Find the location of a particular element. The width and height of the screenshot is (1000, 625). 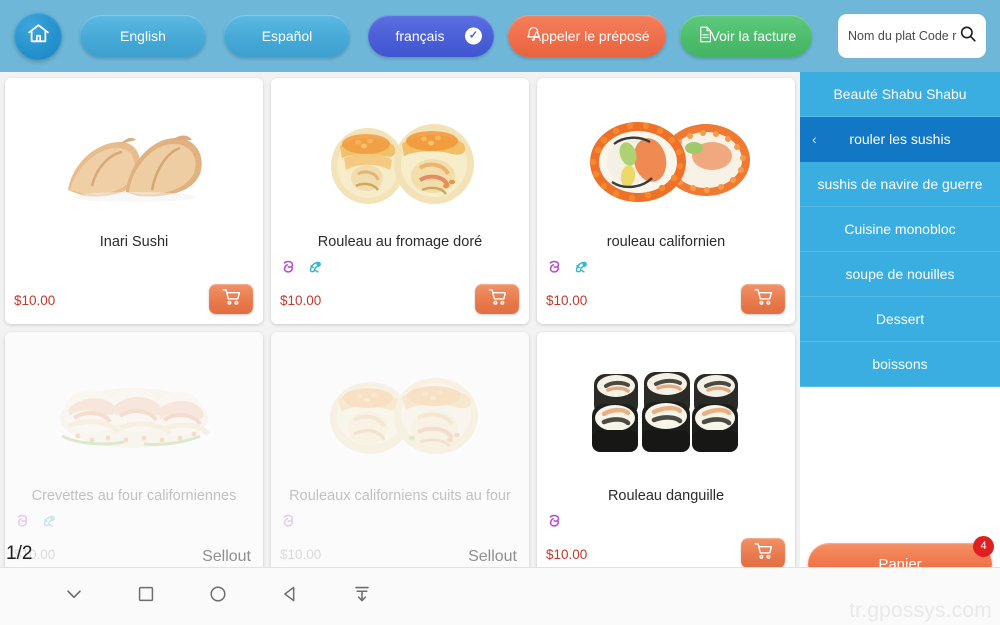

system-navigation-bar is located at coordinates (500, 596).